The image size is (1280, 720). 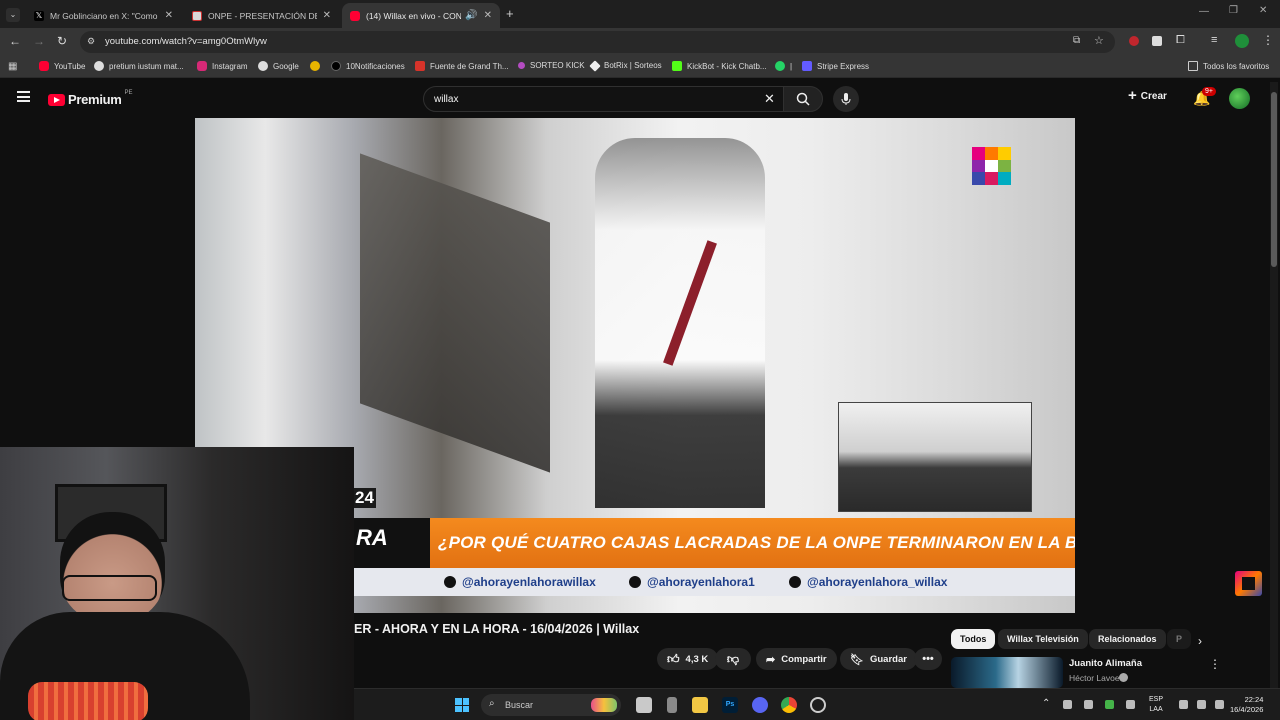 What do you see at coordinates (1156, 705) in the screenshot?
I see `keyboard-language-indicator: ESP LAA` at bounding box center [1156, 705].